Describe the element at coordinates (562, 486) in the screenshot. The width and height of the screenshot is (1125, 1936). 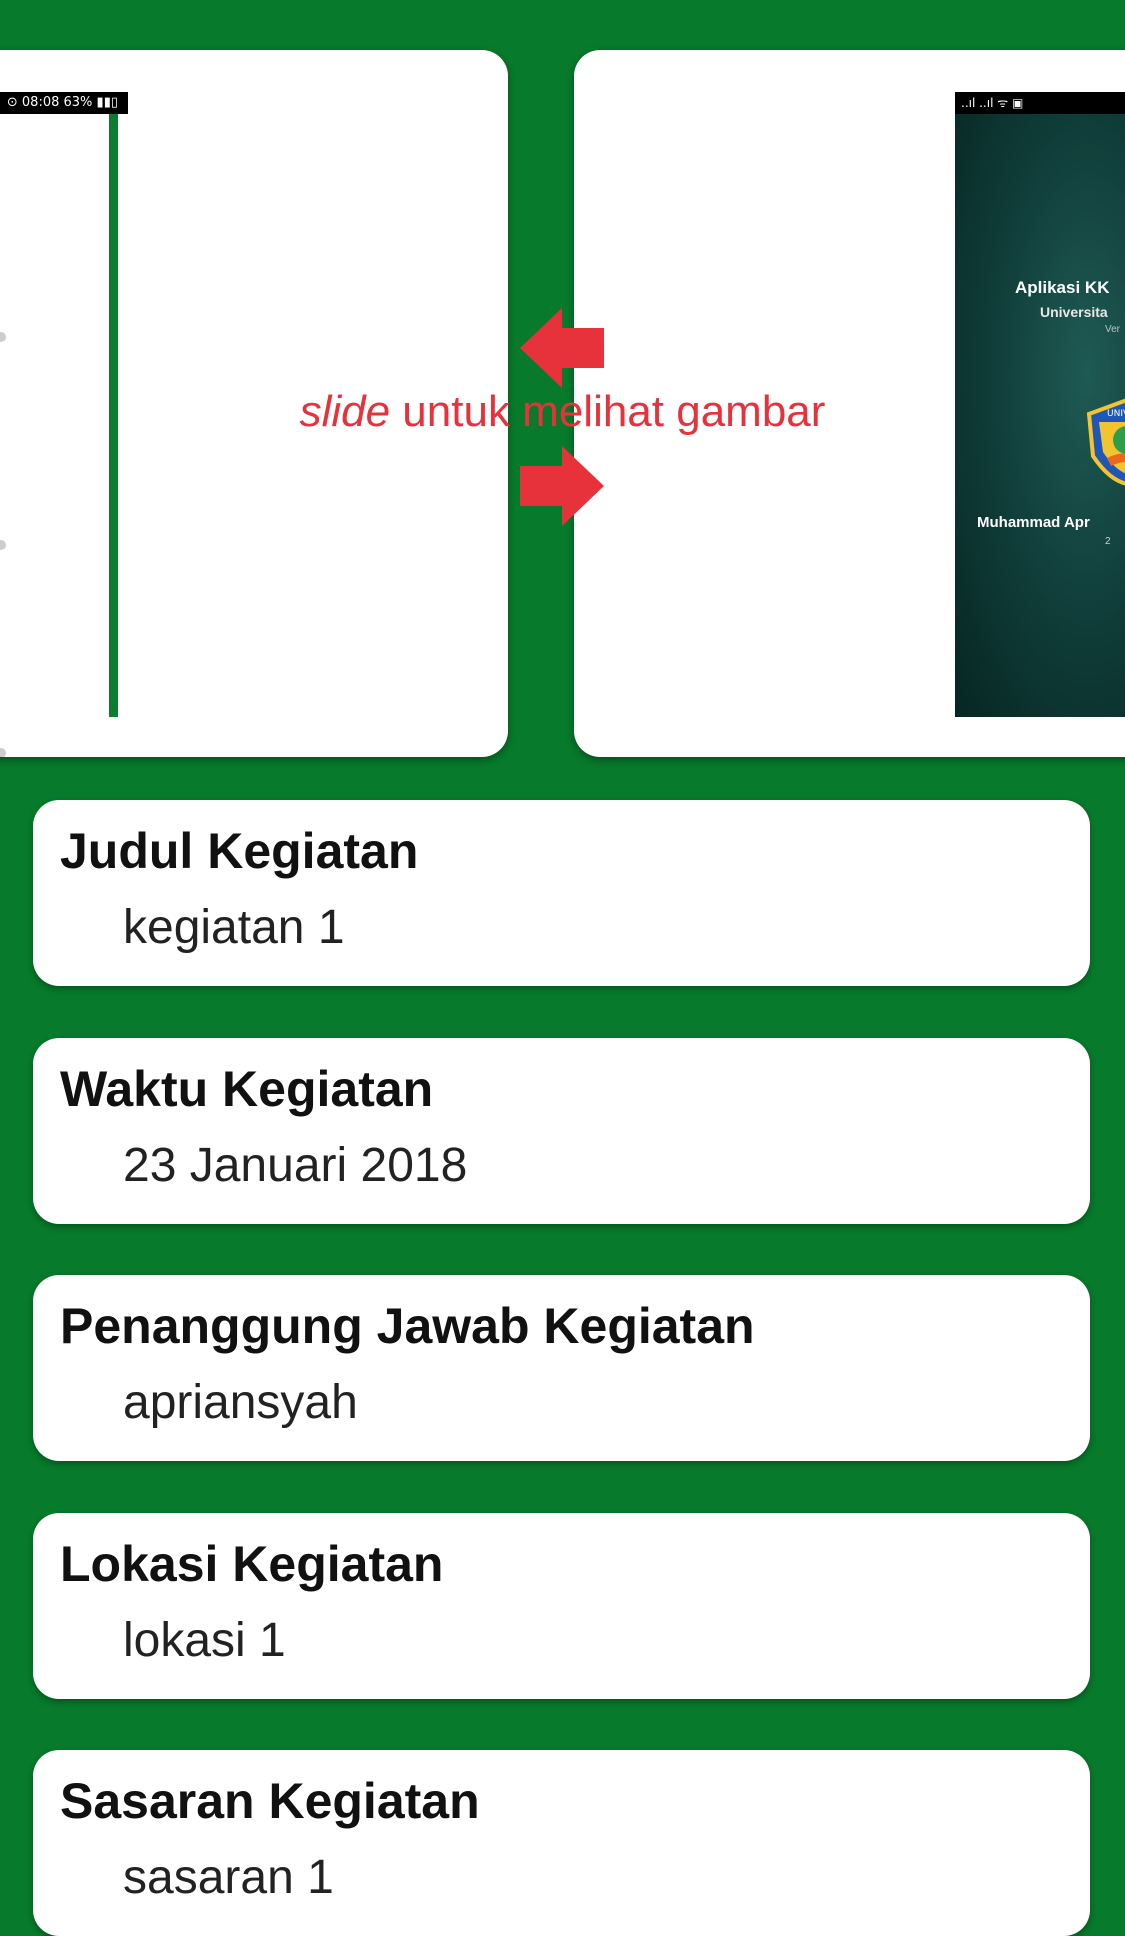
I see `arrow-right-icon` at that location.